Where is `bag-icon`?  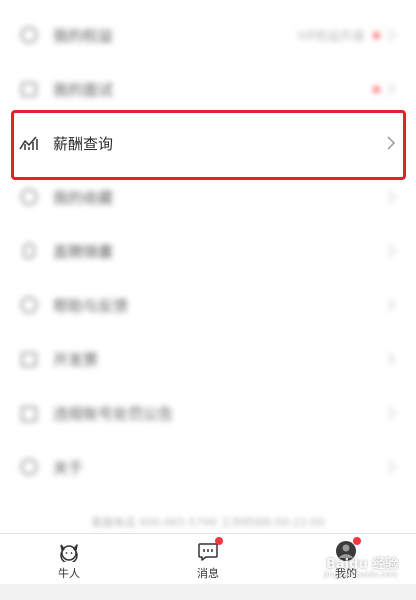 bag-icon is located at coordinates (29, 89).